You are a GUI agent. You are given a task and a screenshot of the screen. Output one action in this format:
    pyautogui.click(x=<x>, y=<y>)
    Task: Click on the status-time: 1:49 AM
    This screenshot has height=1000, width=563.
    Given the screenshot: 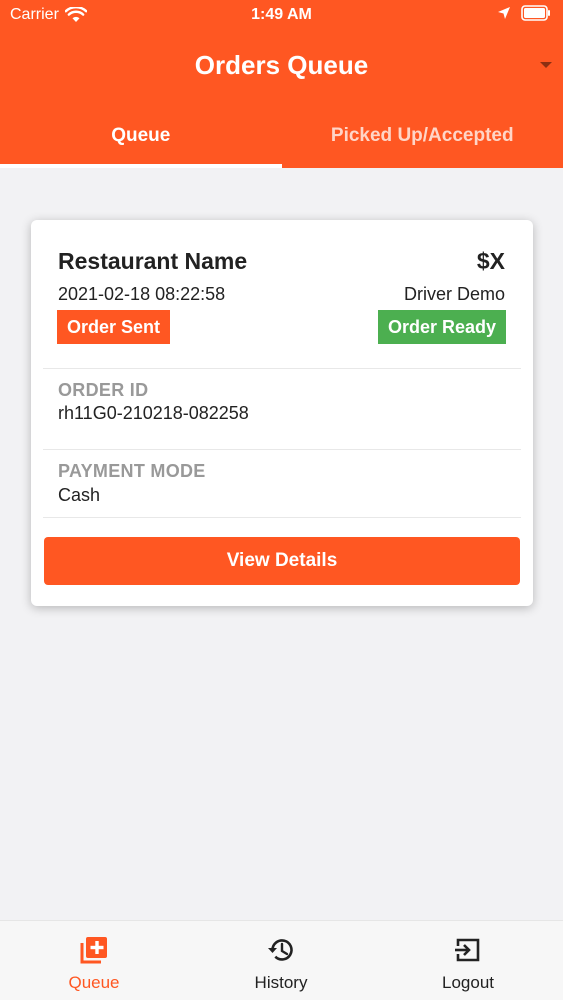 What is the action you would take?
    pyautogui.click(x=281, y=14)
    